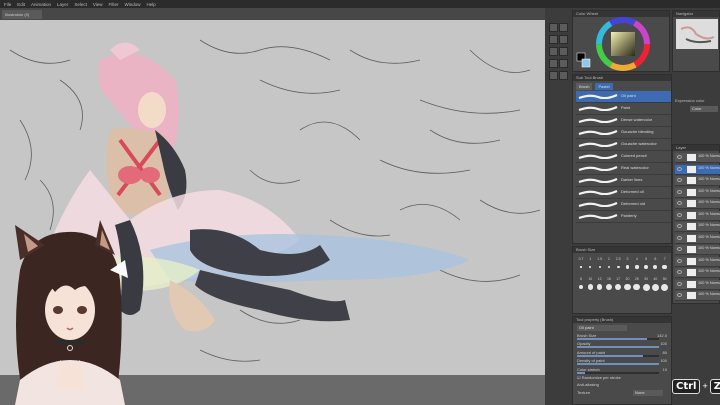 The height and width of the screenshot is (405, 720). What do you see at coordinates (564, 27) in the screenshot?
I see `tool-eraser-icon` at bounding box center [564, 27].